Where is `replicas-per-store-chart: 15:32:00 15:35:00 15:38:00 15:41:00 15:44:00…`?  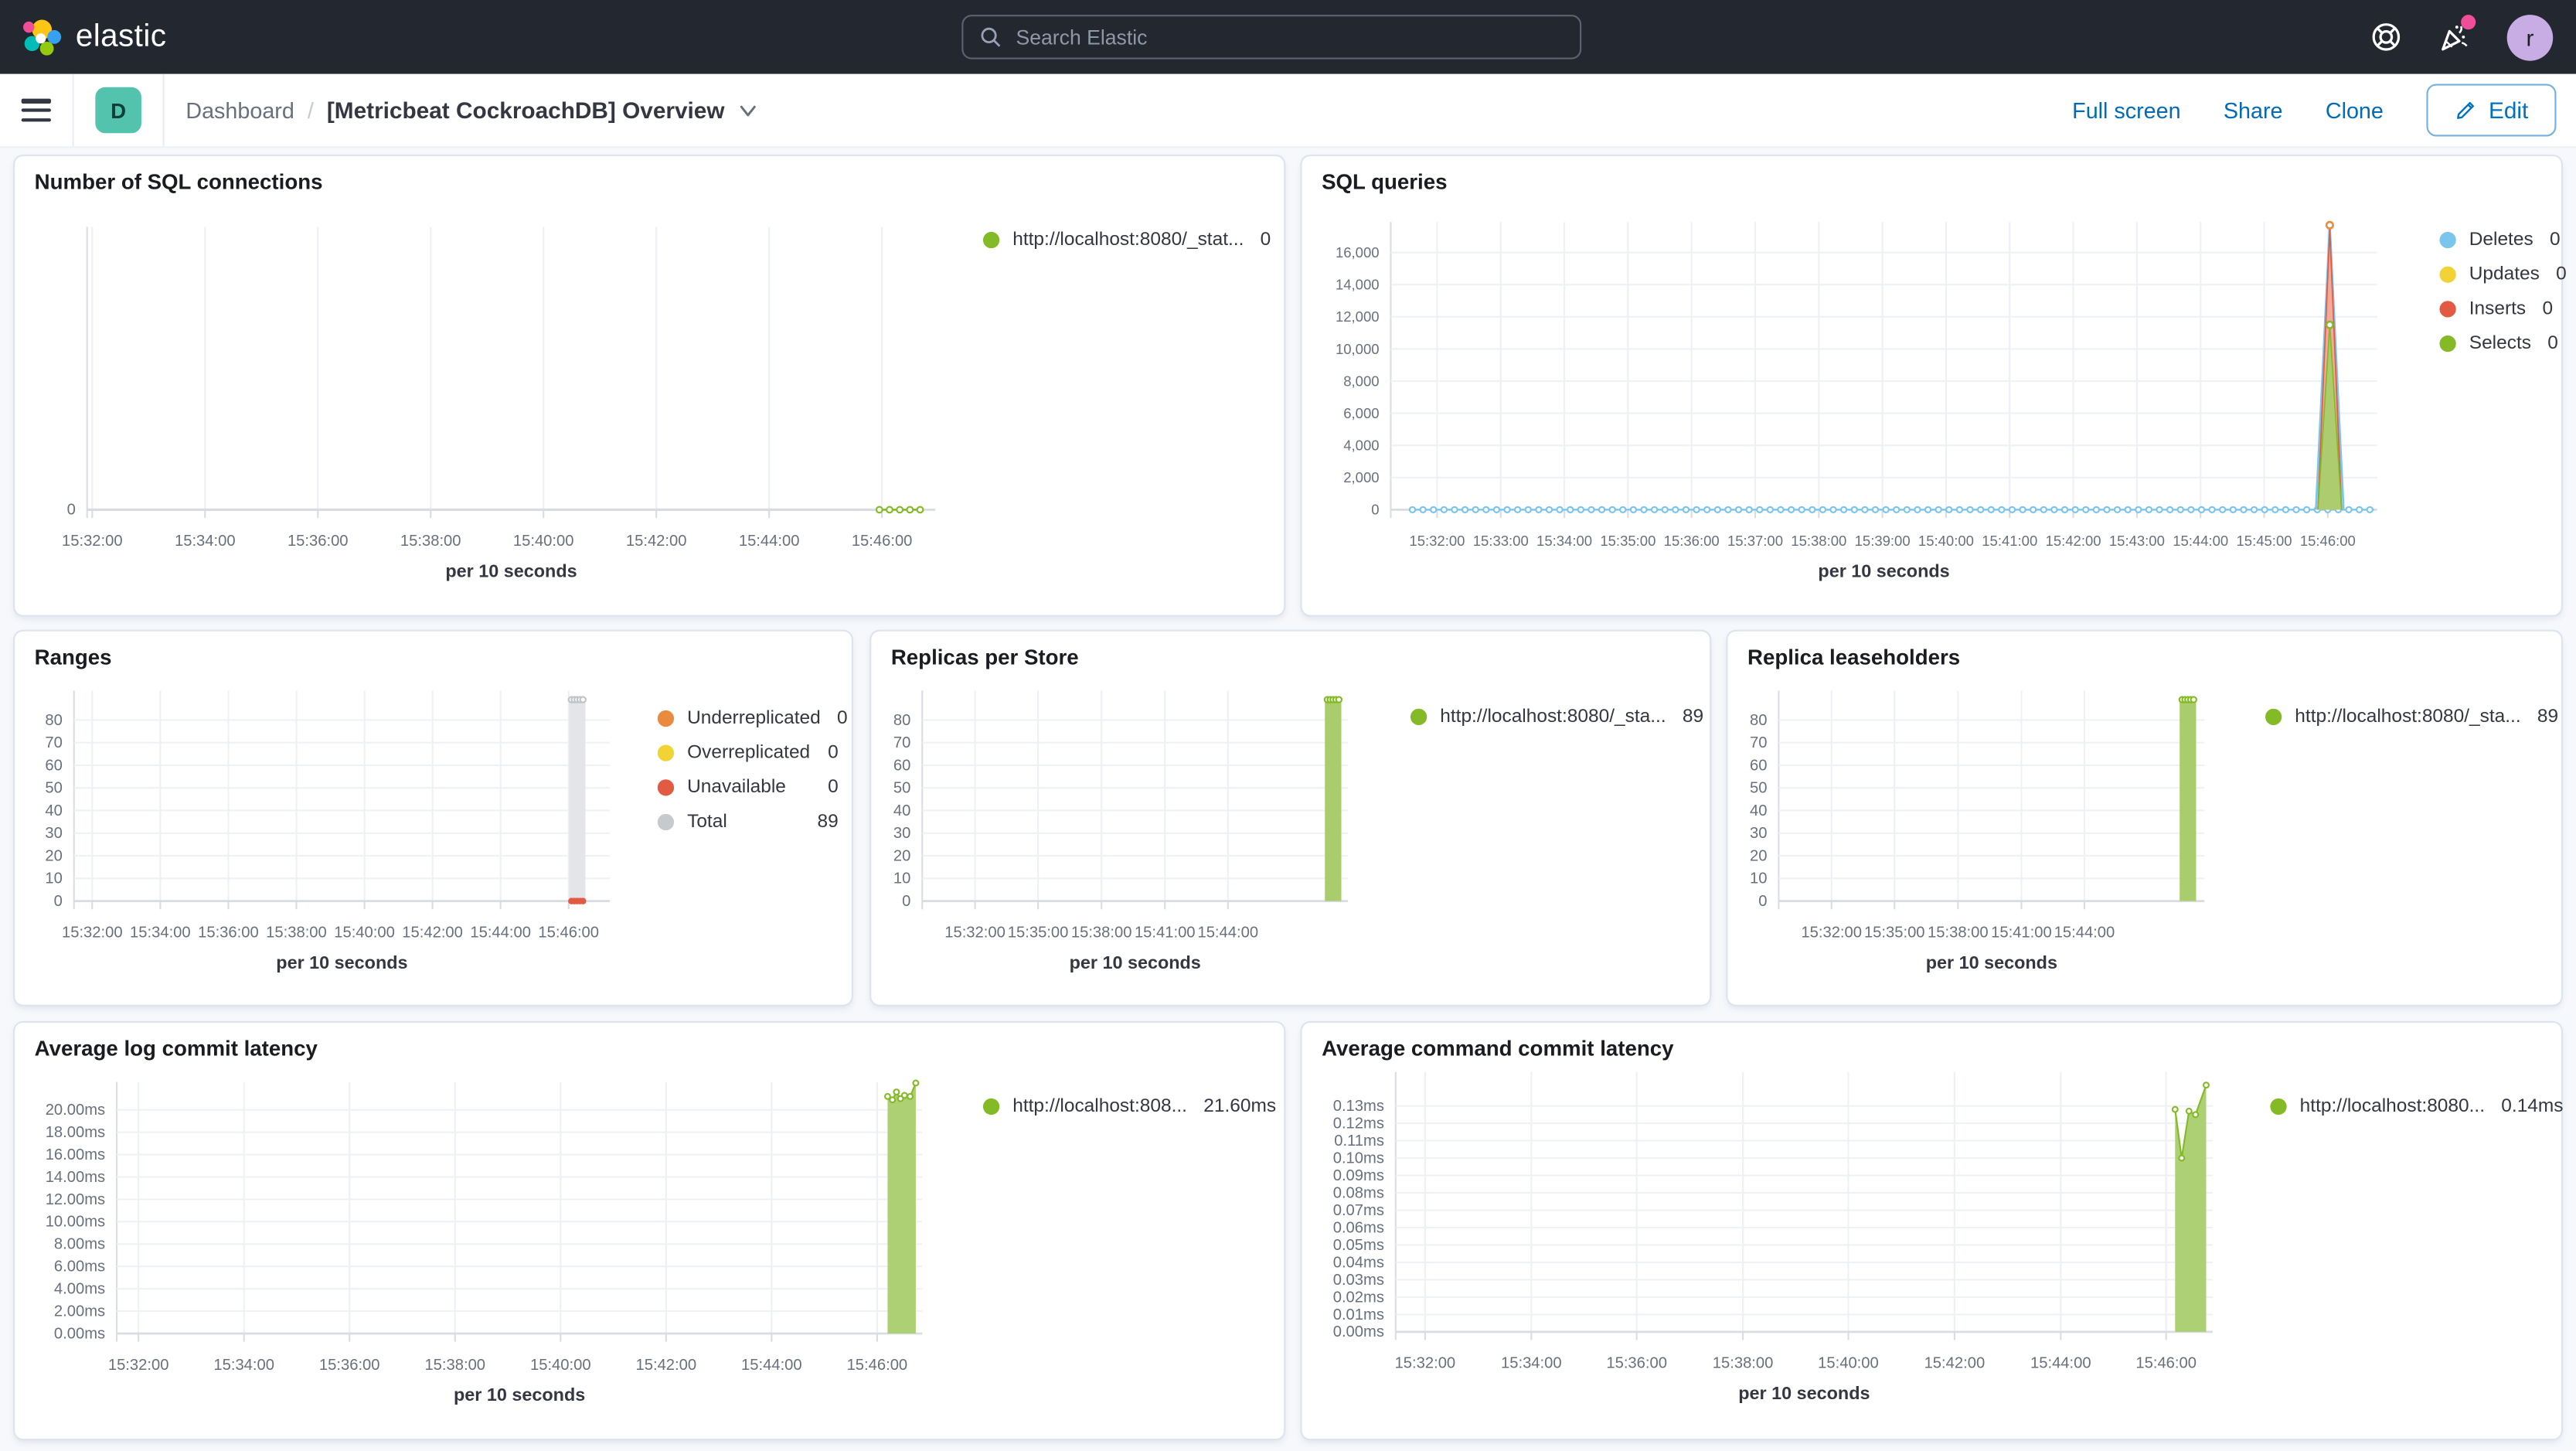 replicas-per-store-chart: 15:32:00 15:35:00 15:38:00 15:41:00 15:44:00… is located at coordinates (1121, 831).